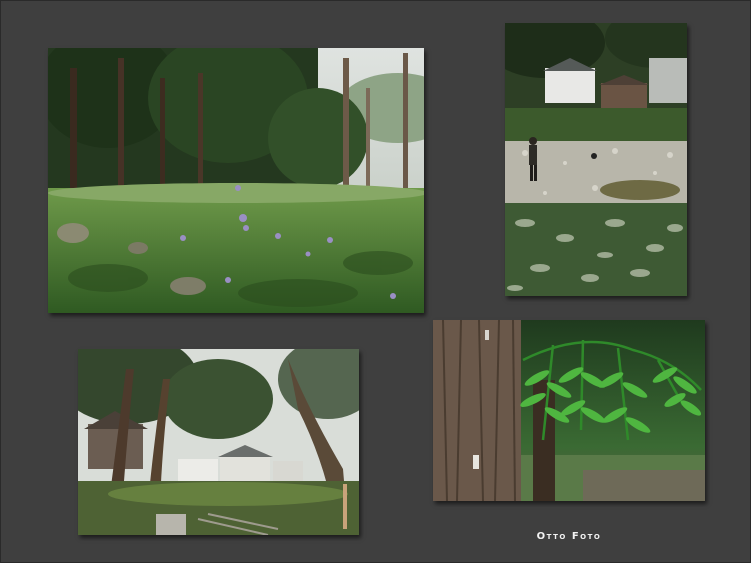 The width and height of the screenshot is (751, 563). I want to click on trees-village-image, so click(218, 442).